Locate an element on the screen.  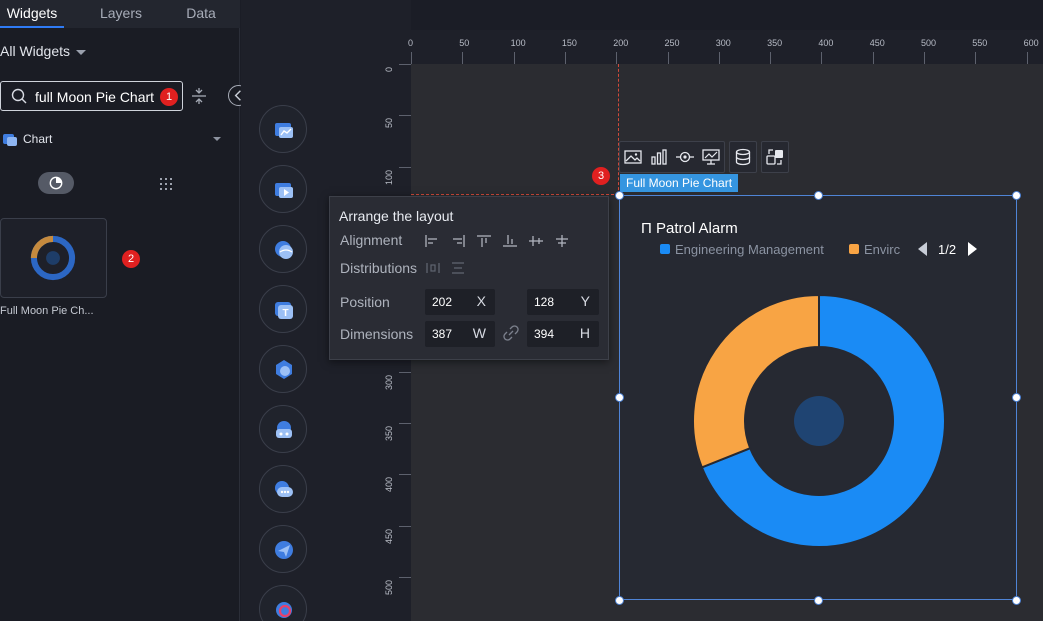
horizontal-ruler: 0 50 100 150 200 250 300 350 400 450 500 550 600 is located at coordinates (725, 47).